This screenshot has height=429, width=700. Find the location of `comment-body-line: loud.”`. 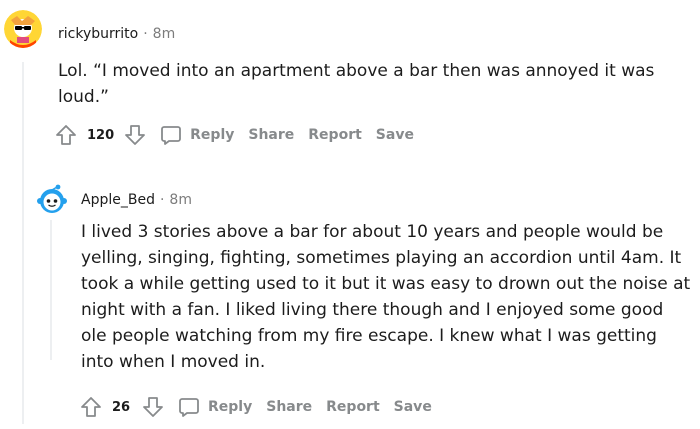

comment-body-line: loud.” is located at coordinates (83, 97).